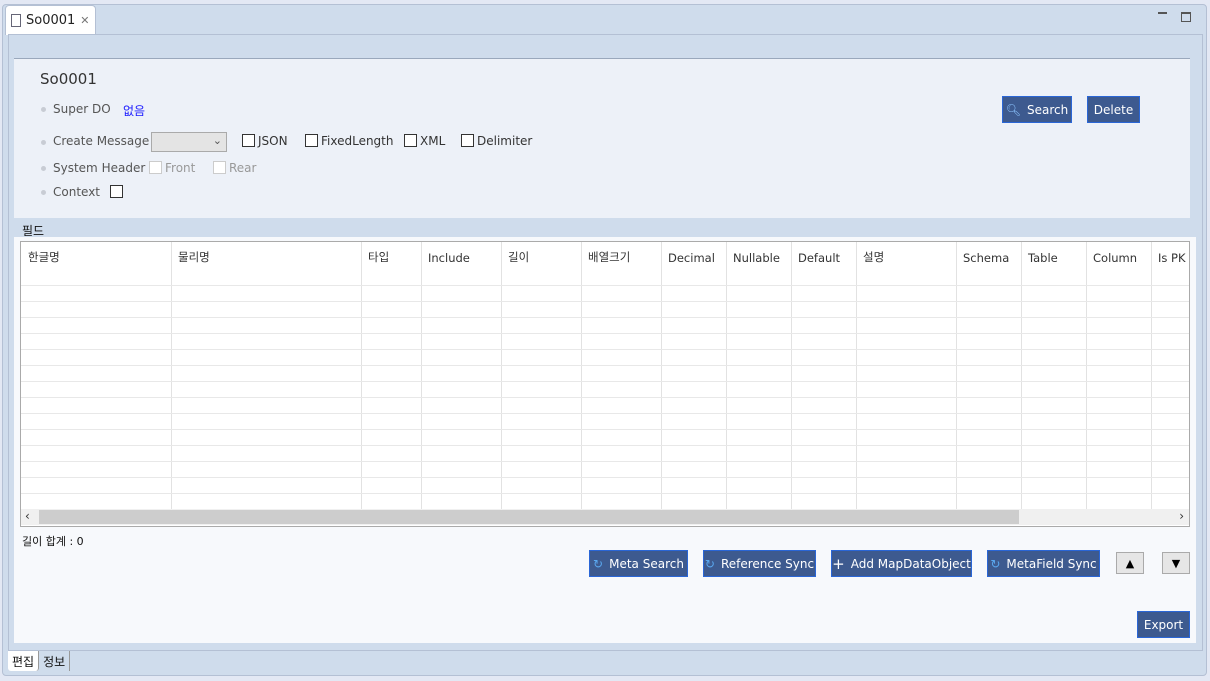  I want to click on column-header: 설명, so click(873, 257).